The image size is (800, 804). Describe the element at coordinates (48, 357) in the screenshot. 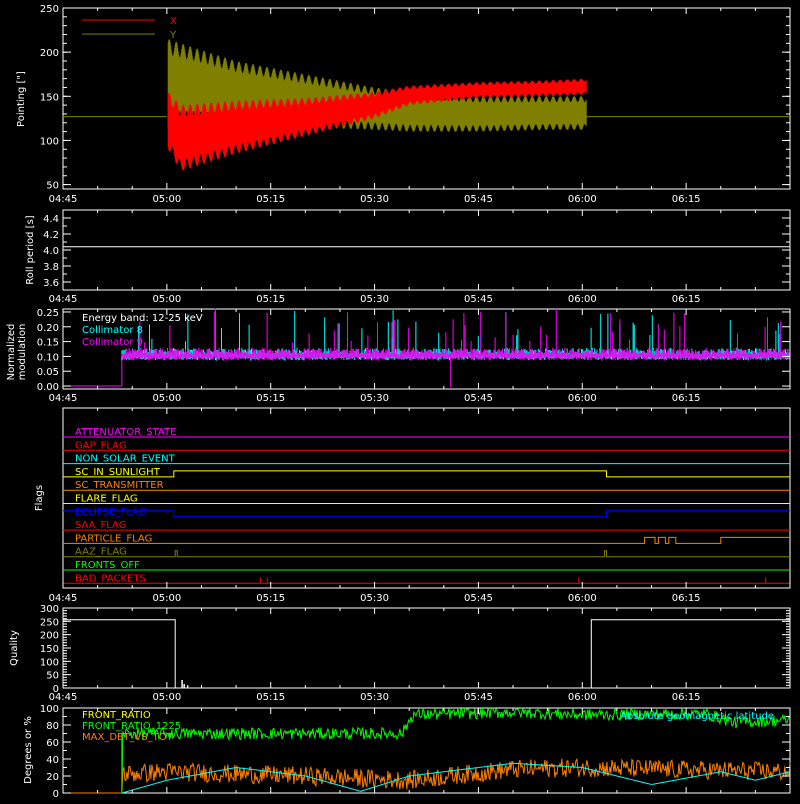

I see `y-tick-label: 0.10` at that location.